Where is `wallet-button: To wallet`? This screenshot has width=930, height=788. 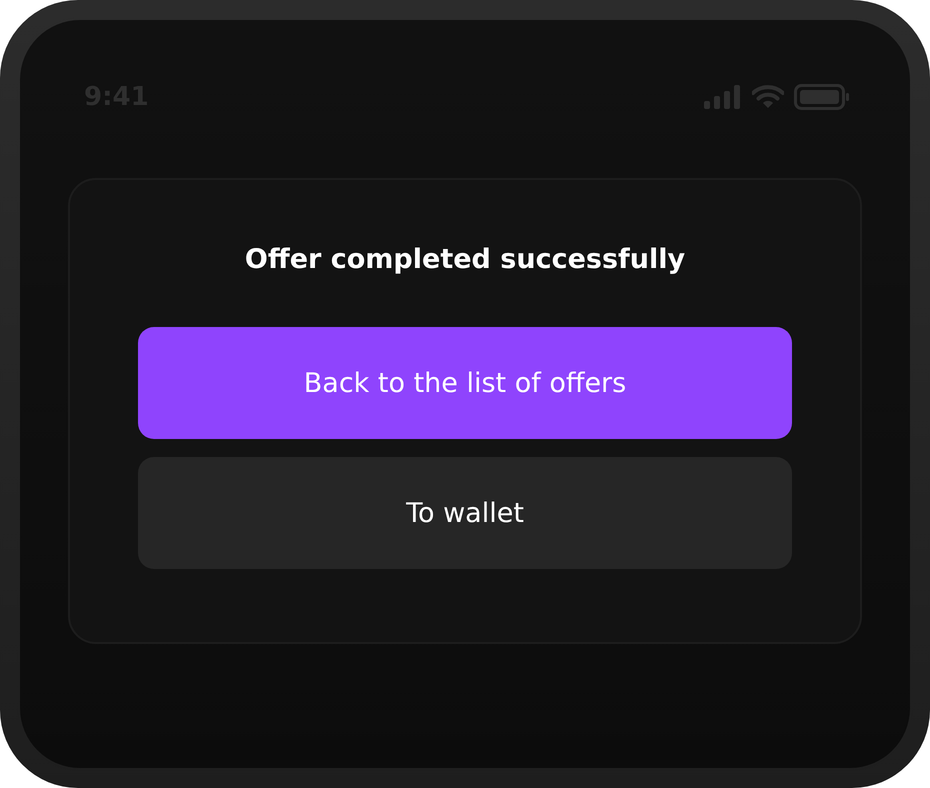 wallet-button: To wallet is located at coordinates (465, 513).